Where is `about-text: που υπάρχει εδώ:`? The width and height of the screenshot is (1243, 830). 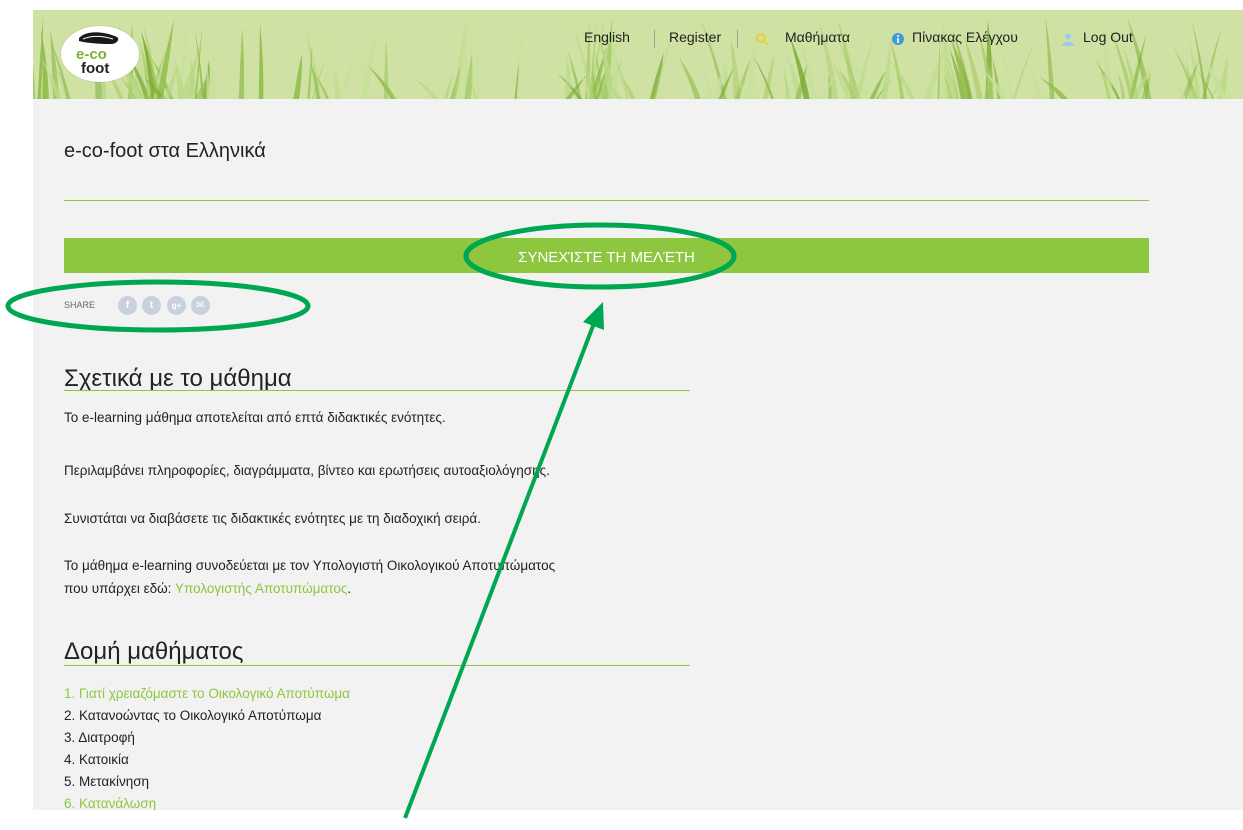 about-text: που υπάρχει εδώ: is located at coordinates (119, 588).